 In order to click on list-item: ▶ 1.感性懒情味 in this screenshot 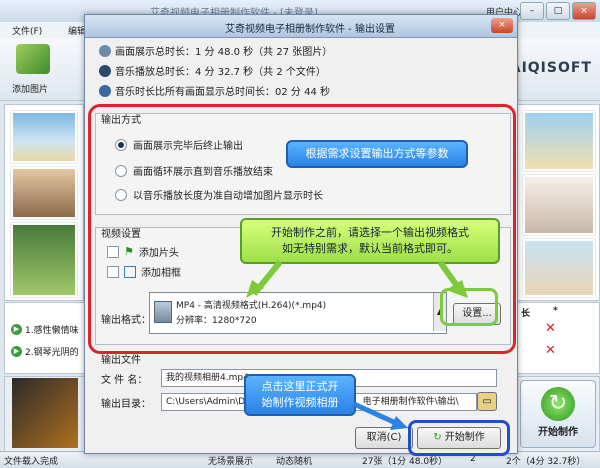, I will do `click(45, 329)`.